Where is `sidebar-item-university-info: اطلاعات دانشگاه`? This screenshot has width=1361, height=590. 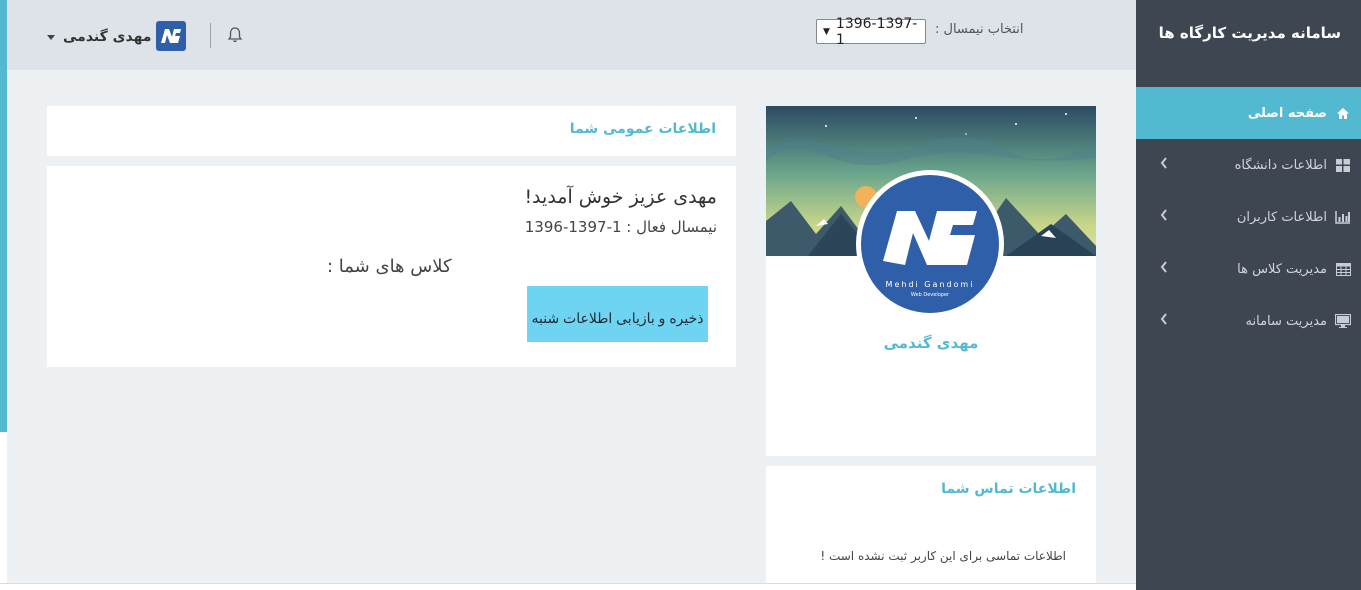 sidebar-item-university-info: اطلاعات دانشگاه is located at coordinates (1248, 165).